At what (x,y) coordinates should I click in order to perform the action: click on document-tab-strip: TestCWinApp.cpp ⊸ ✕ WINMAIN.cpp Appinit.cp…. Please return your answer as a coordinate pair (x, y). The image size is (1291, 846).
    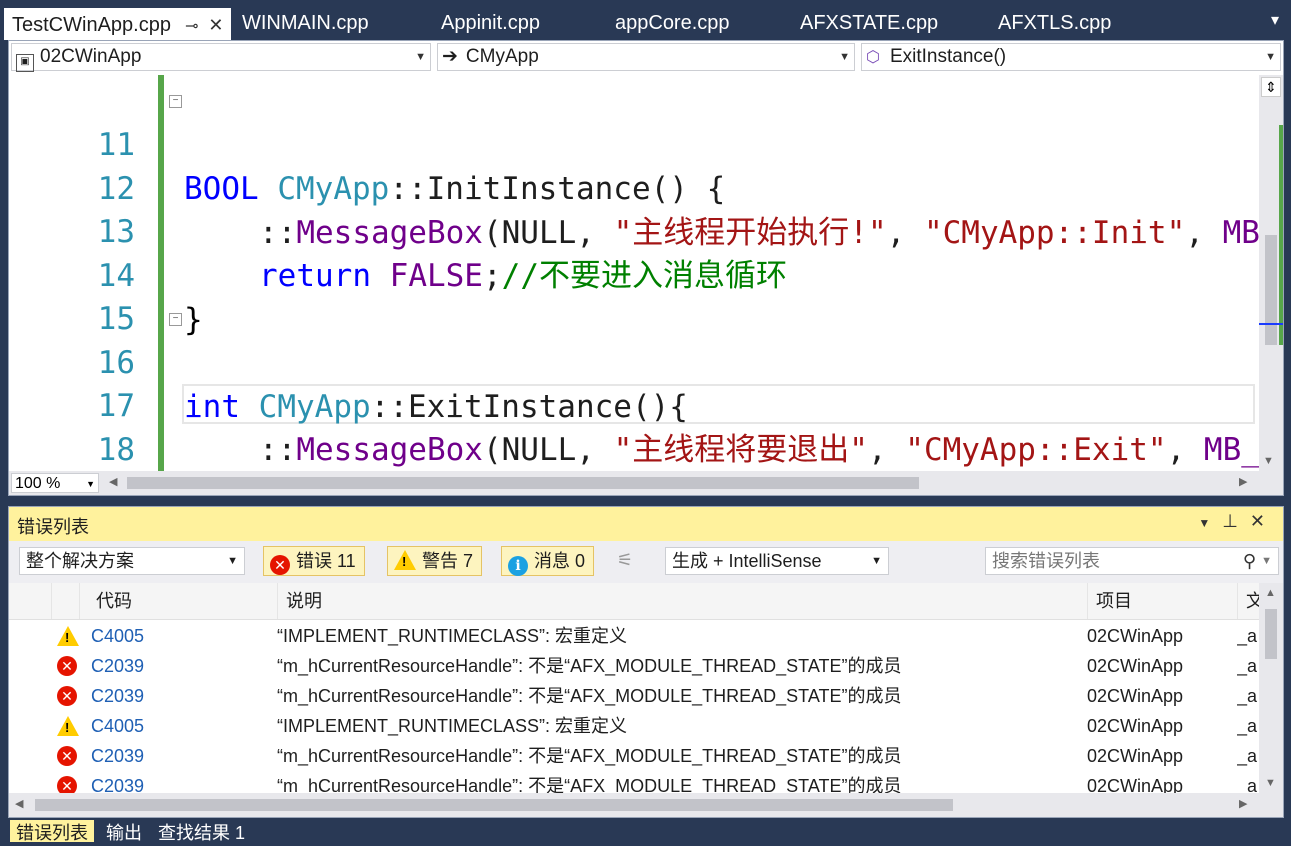
    Looking at the image, I should click on (645, 20).